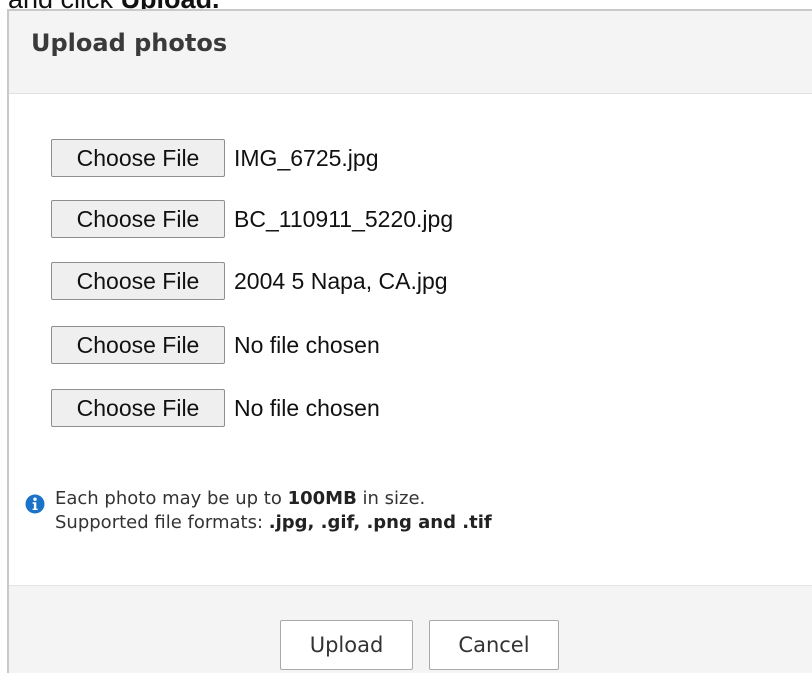 This screenshot has width=812, height=673. Describe the element at coordinates (410, 52) in the screenshot. I see `dialog-header: Upload photos` at that location.